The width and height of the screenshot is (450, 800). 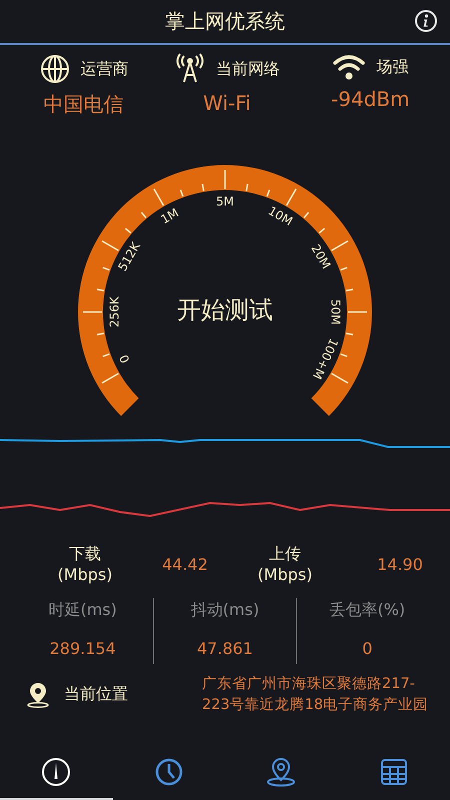 I want to click on antenna-icon, so click(x=190, y=69).